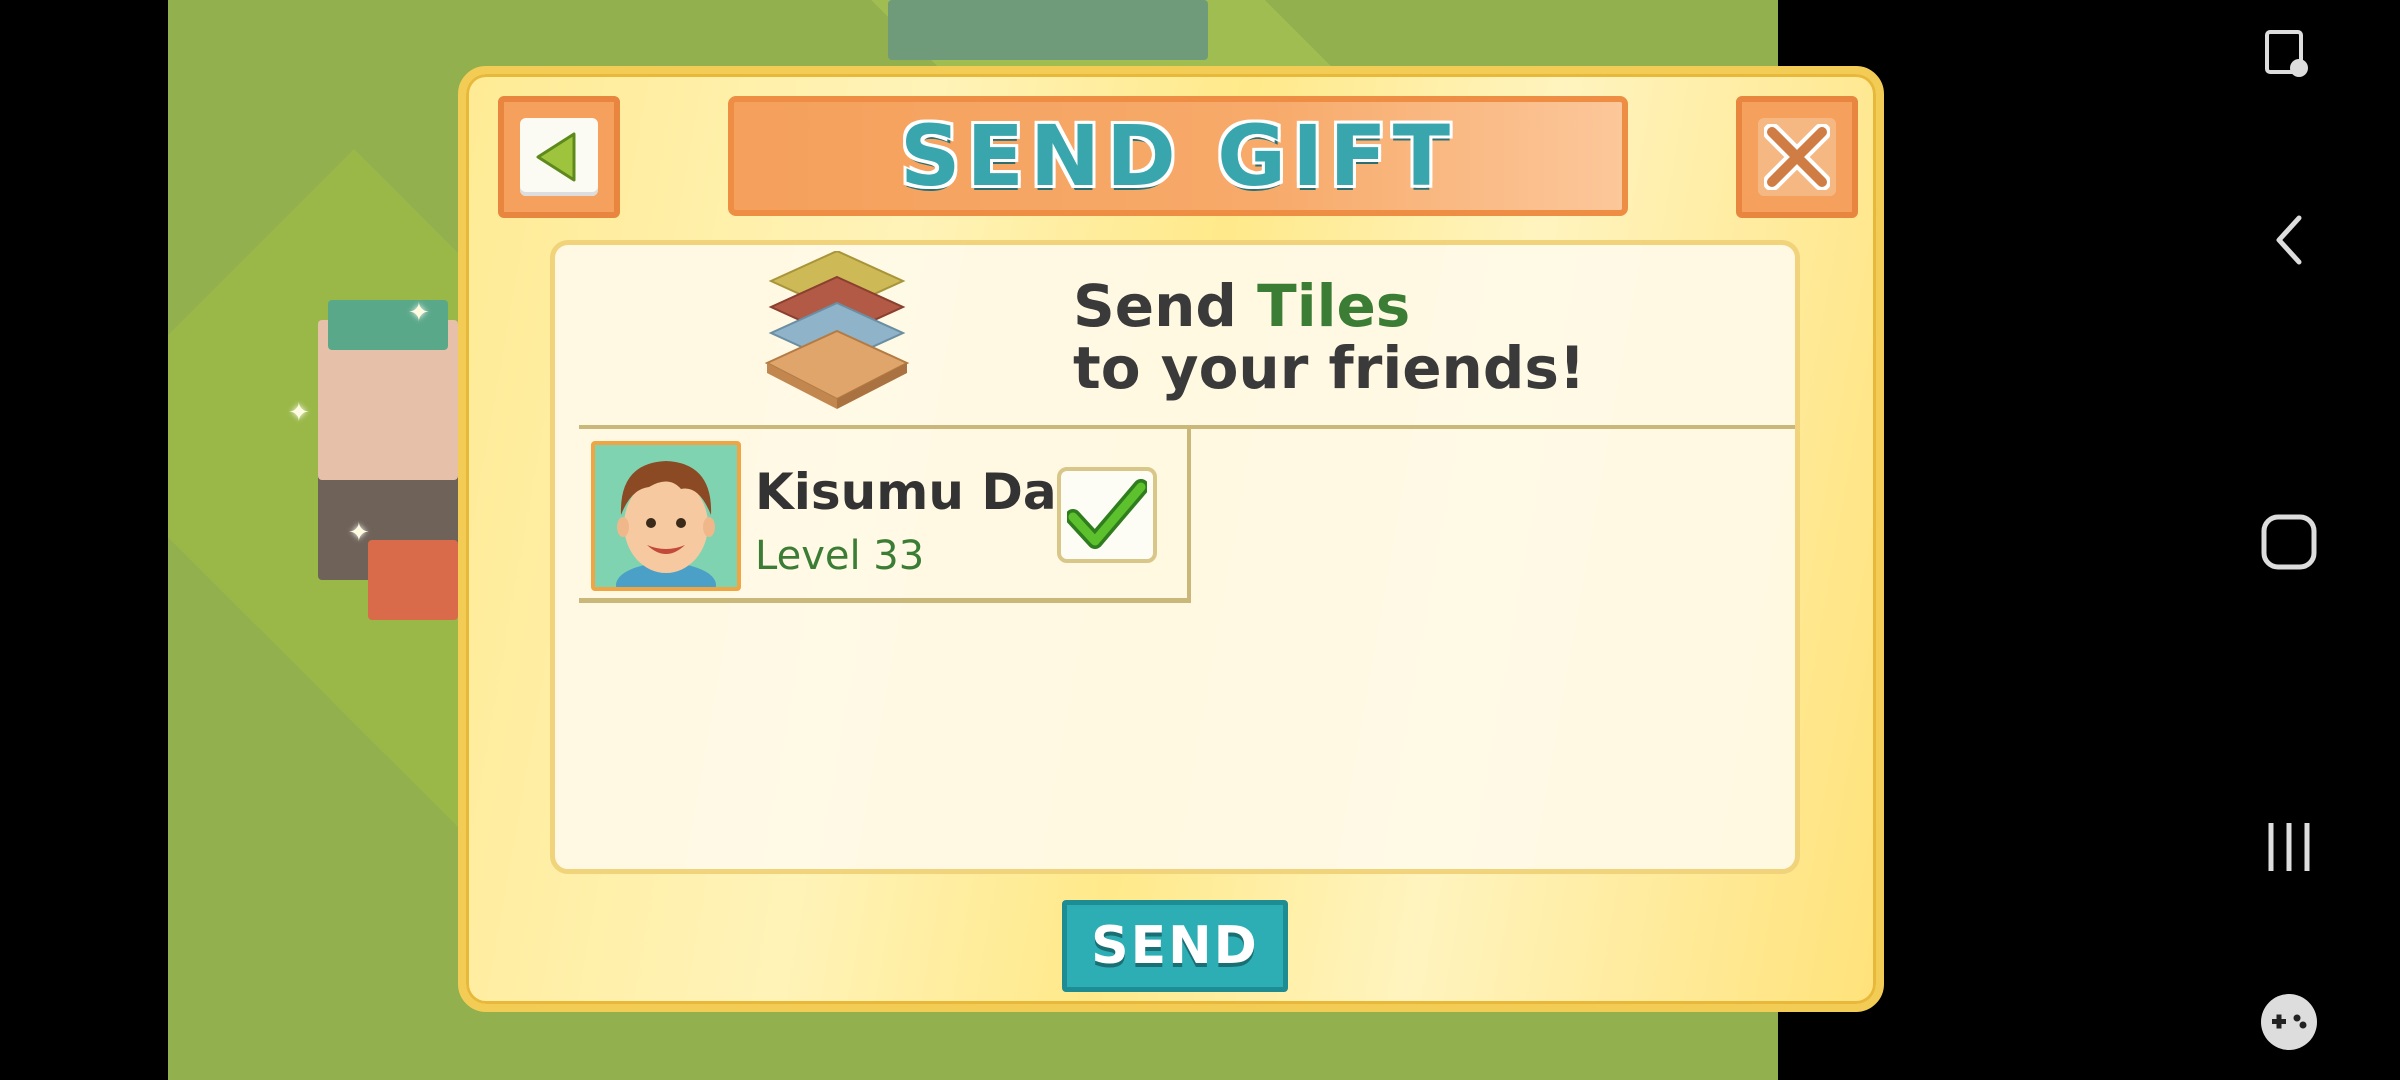 This screenshot has width=2400, height=1080. I want to click on home-icon, so click(2289, 542).